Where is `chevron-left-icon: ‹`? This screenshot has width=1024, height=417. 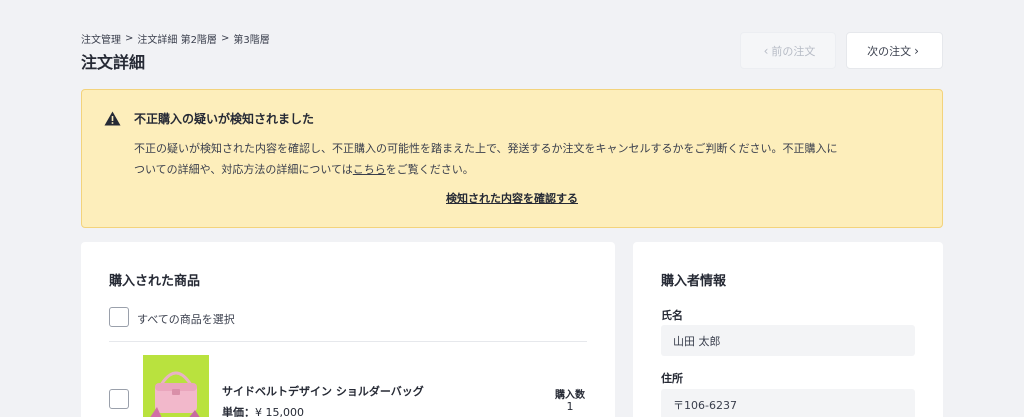 chevron-left-icon: ‹ is located at coordinates (766, 50).